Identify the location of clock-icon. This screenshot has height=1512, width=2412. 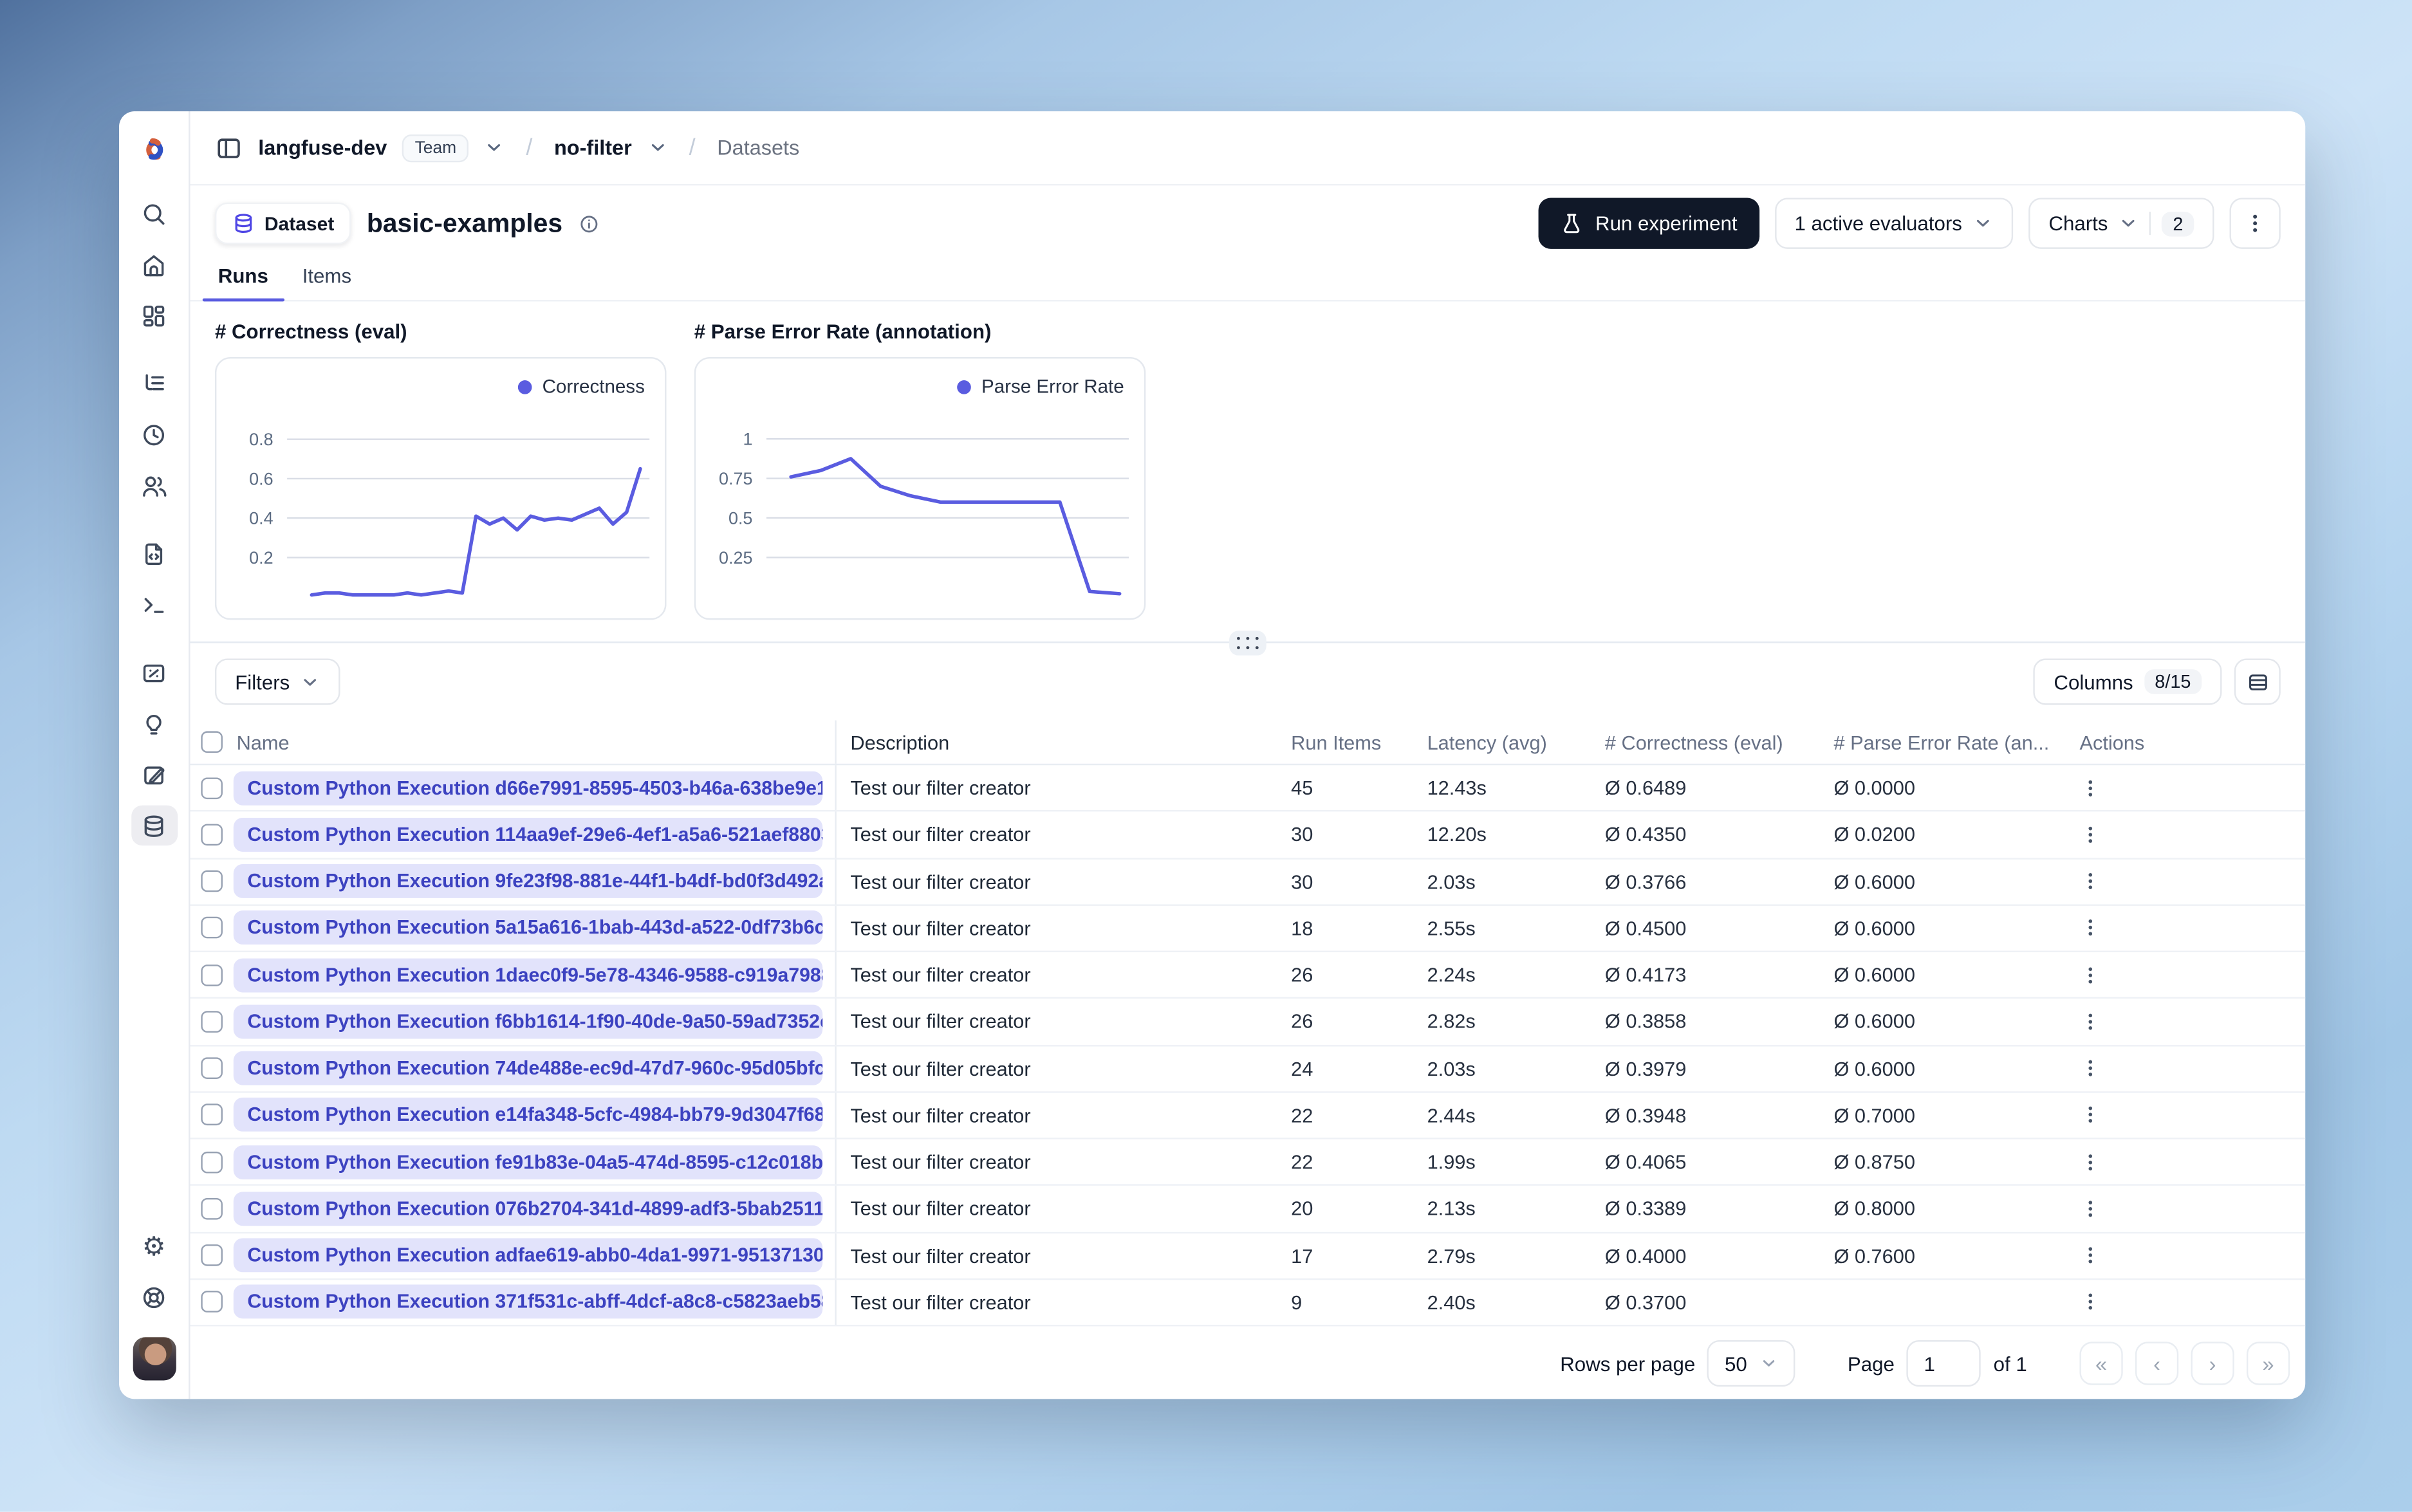
(154, 434).